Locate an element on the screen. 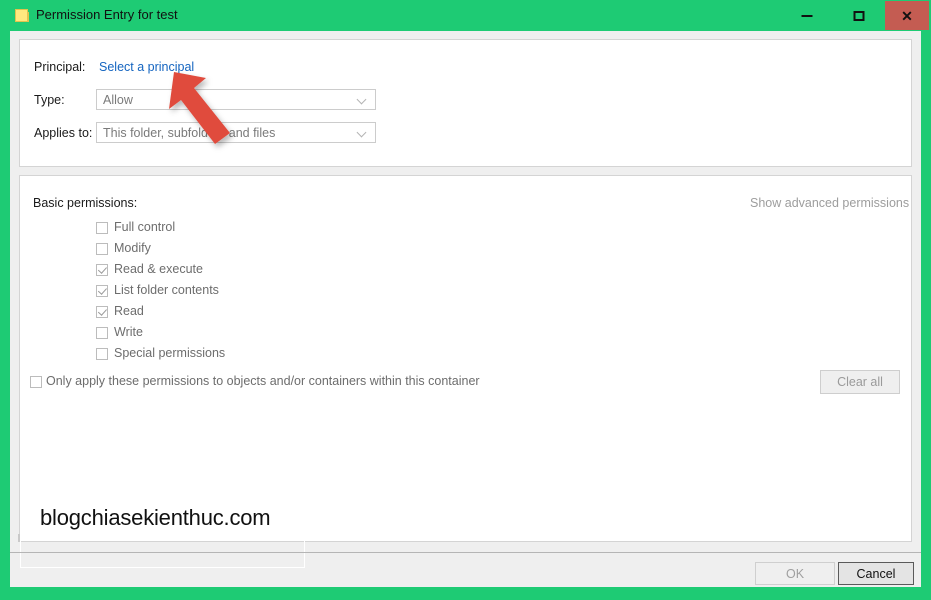  show-advanced-permissions-link: Show advanced permissions is located at coordinates (829, 203).